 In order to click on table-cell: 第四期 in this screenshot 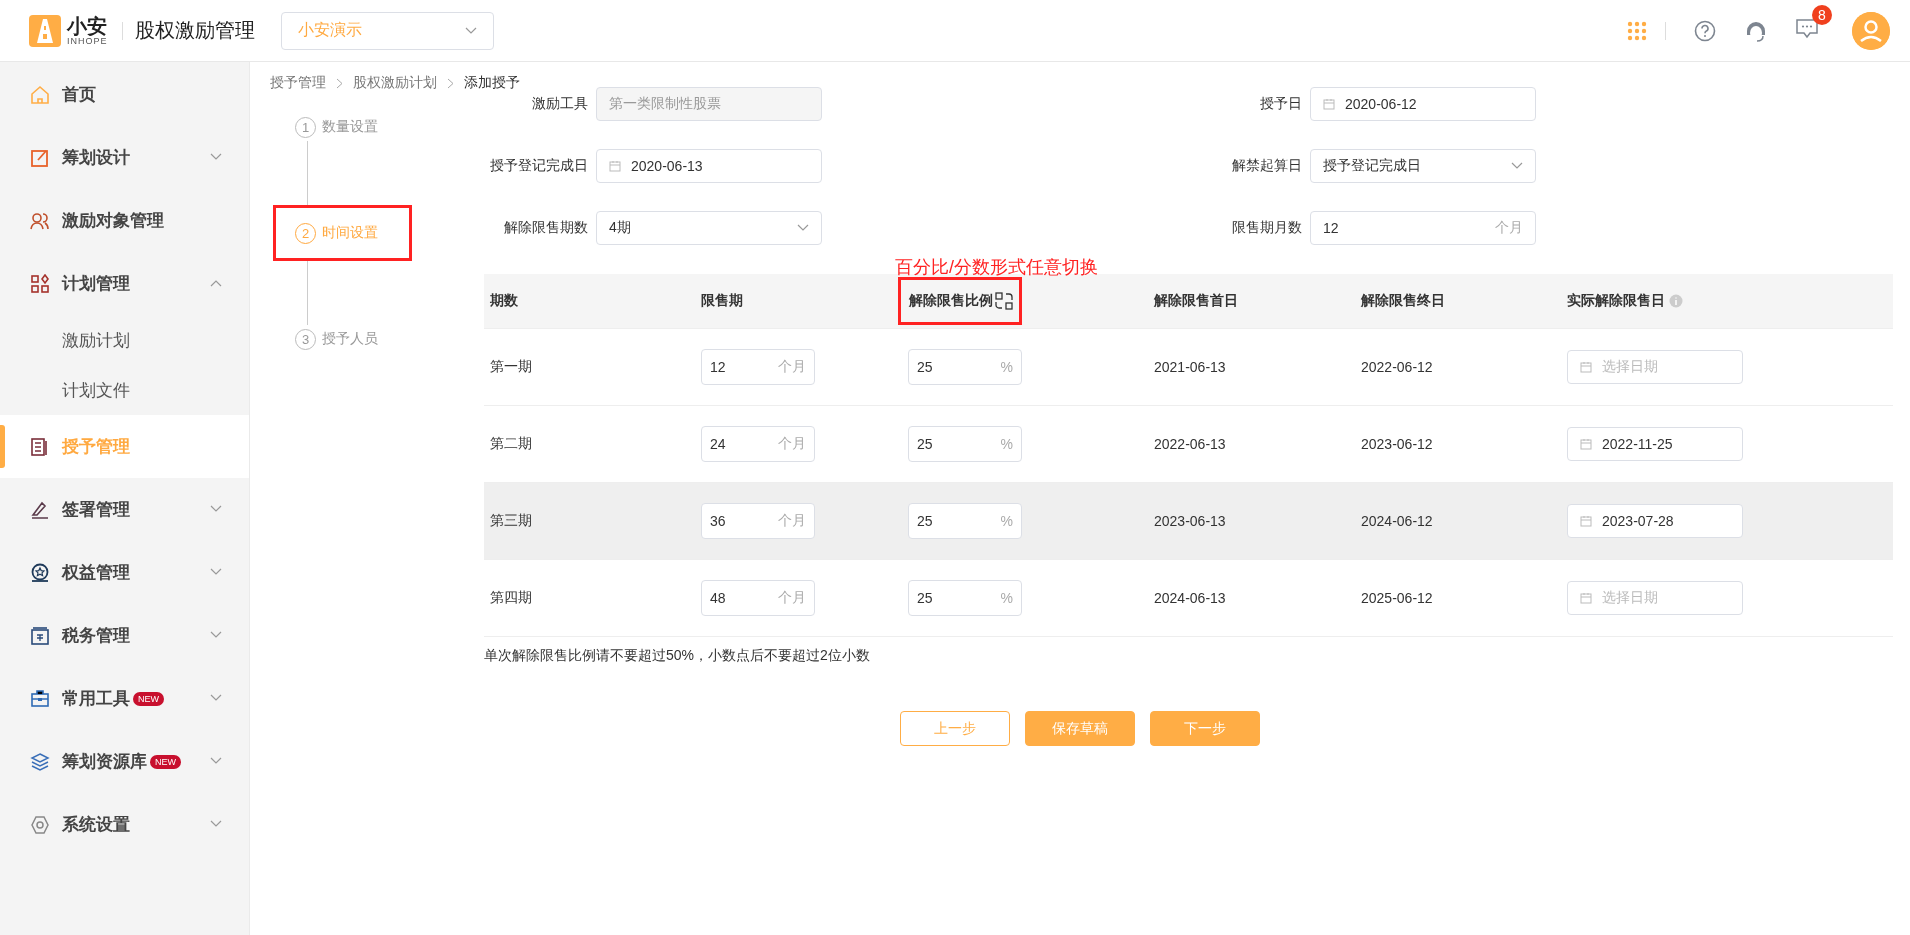, I will do `click(511, 597)`.